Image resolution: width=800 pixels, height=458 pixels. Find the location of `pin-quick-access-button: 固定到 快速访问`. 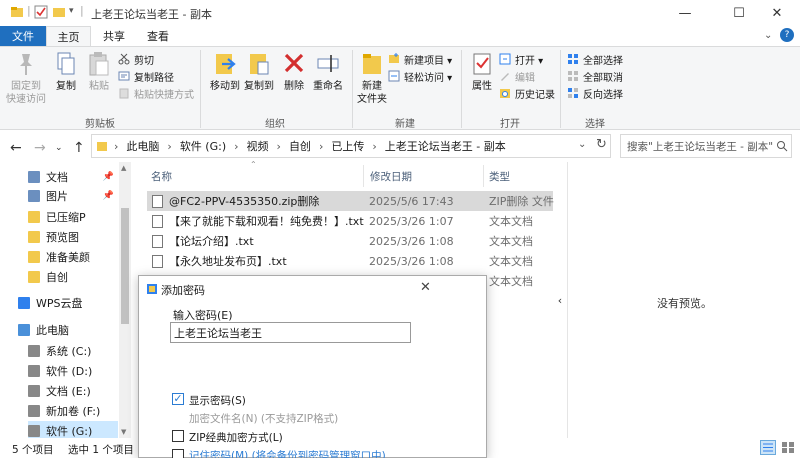

pin-quick-access-button: 固定到 快速访问 is located at coordinates (26, 78).